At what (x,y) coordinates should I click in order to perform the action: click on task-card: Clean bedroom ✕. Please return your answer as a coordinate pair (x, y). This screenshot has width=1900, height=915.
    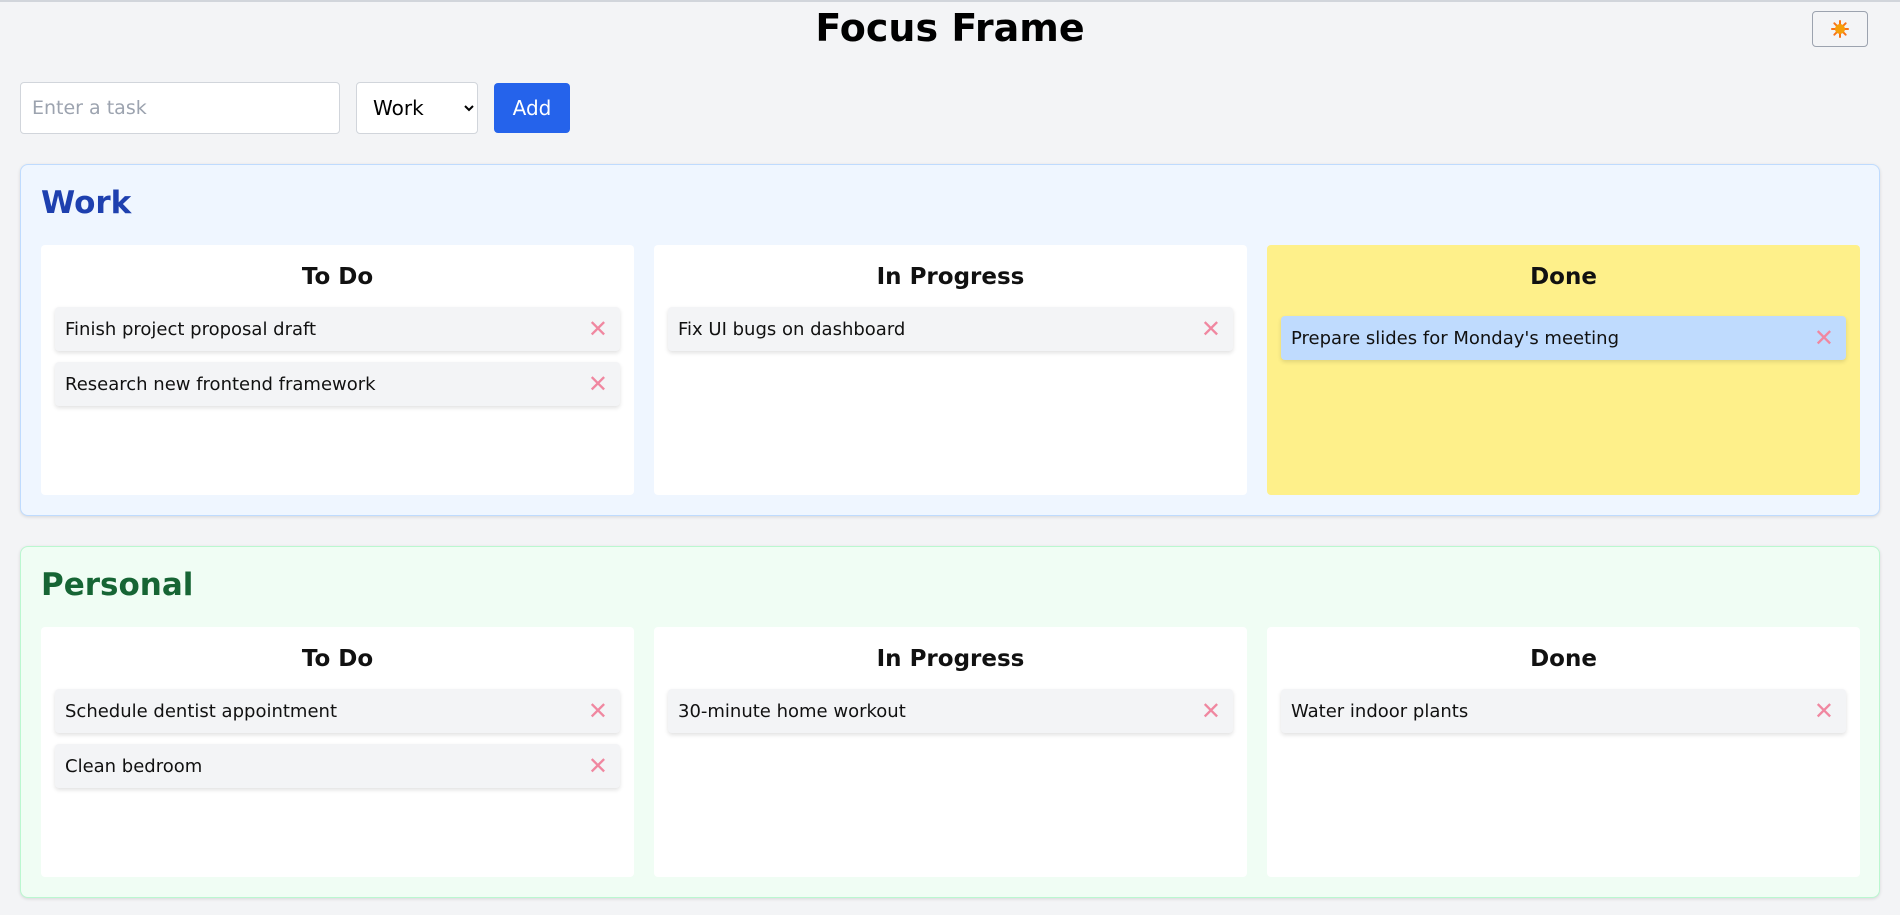
    Looking at the image, I should click on (337, 766).